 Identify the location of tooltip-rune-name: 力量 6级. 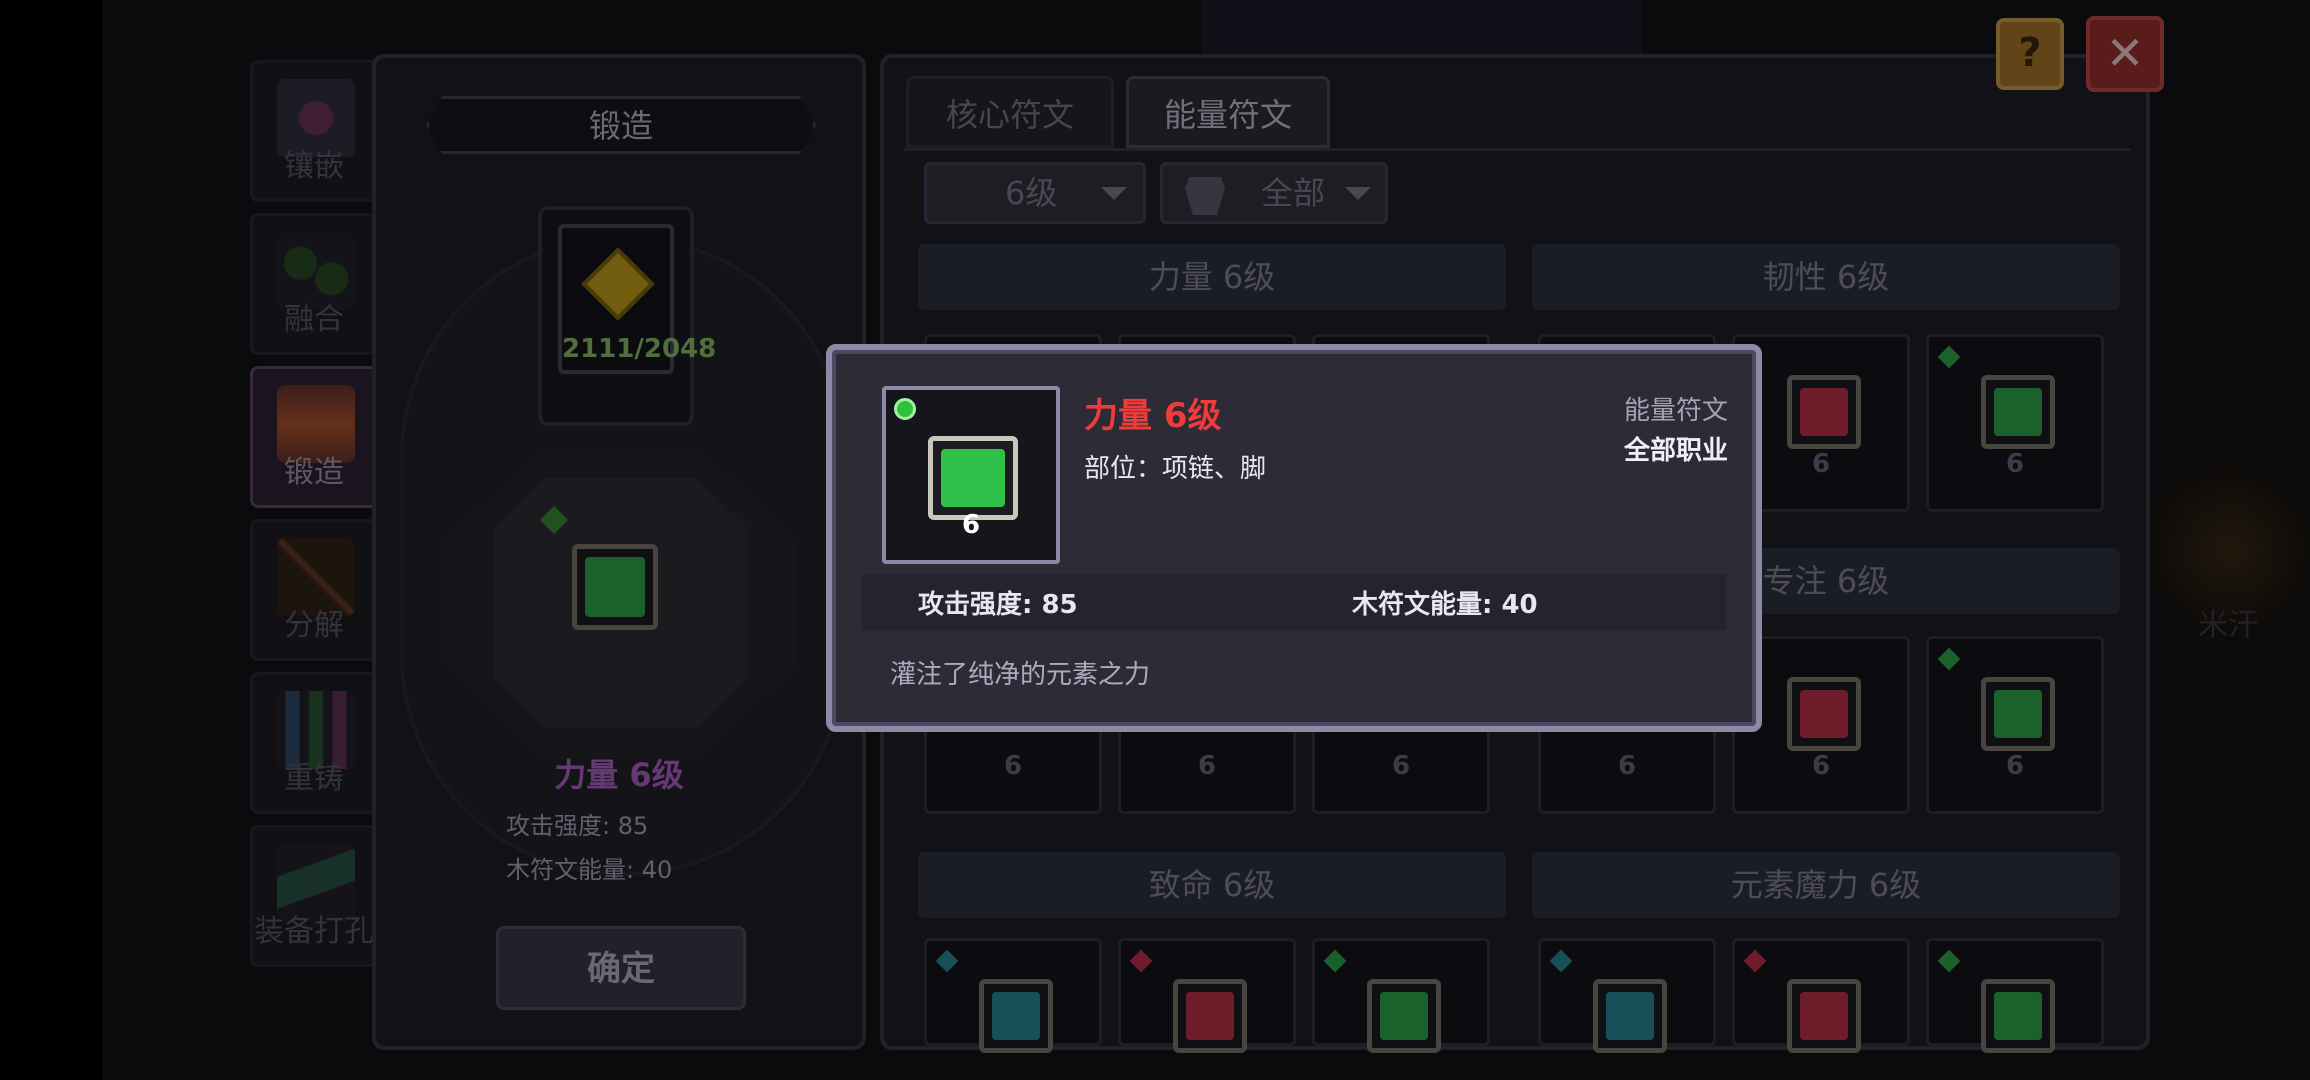
(1153, 416).